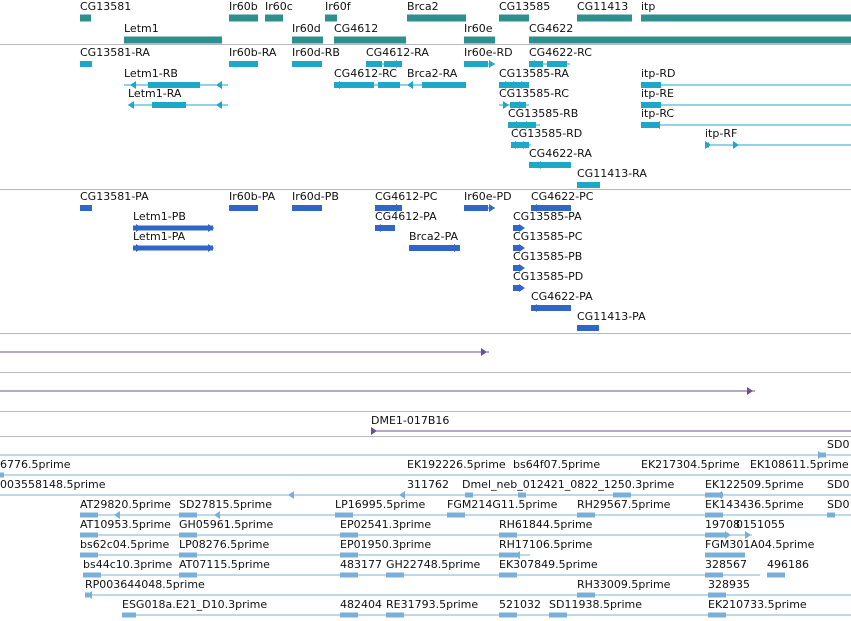  I want to click on transcript-label: CG13585-RB, so click(543, 113).